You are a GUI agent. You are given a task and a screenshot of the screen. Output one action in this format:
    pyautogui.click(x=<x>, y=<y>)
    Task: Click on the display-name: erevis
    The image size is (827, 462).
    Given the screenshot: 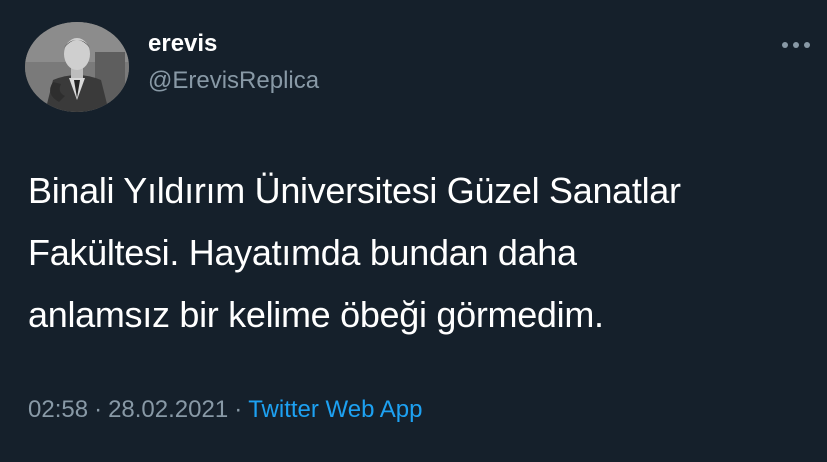 What is the action you would take?
    pyautogui.click(x=182, y=44)
    